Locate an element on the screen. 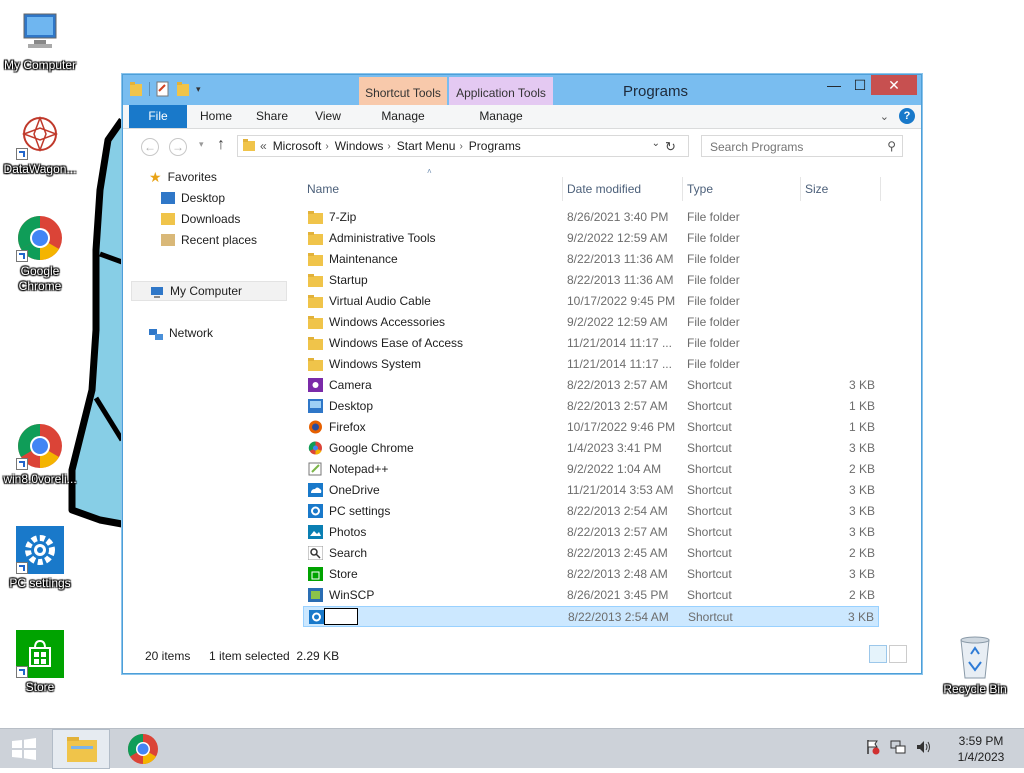 This screenshot has height=773, width=1024. large-icons-view-icon is located at coordinates (898, 654).